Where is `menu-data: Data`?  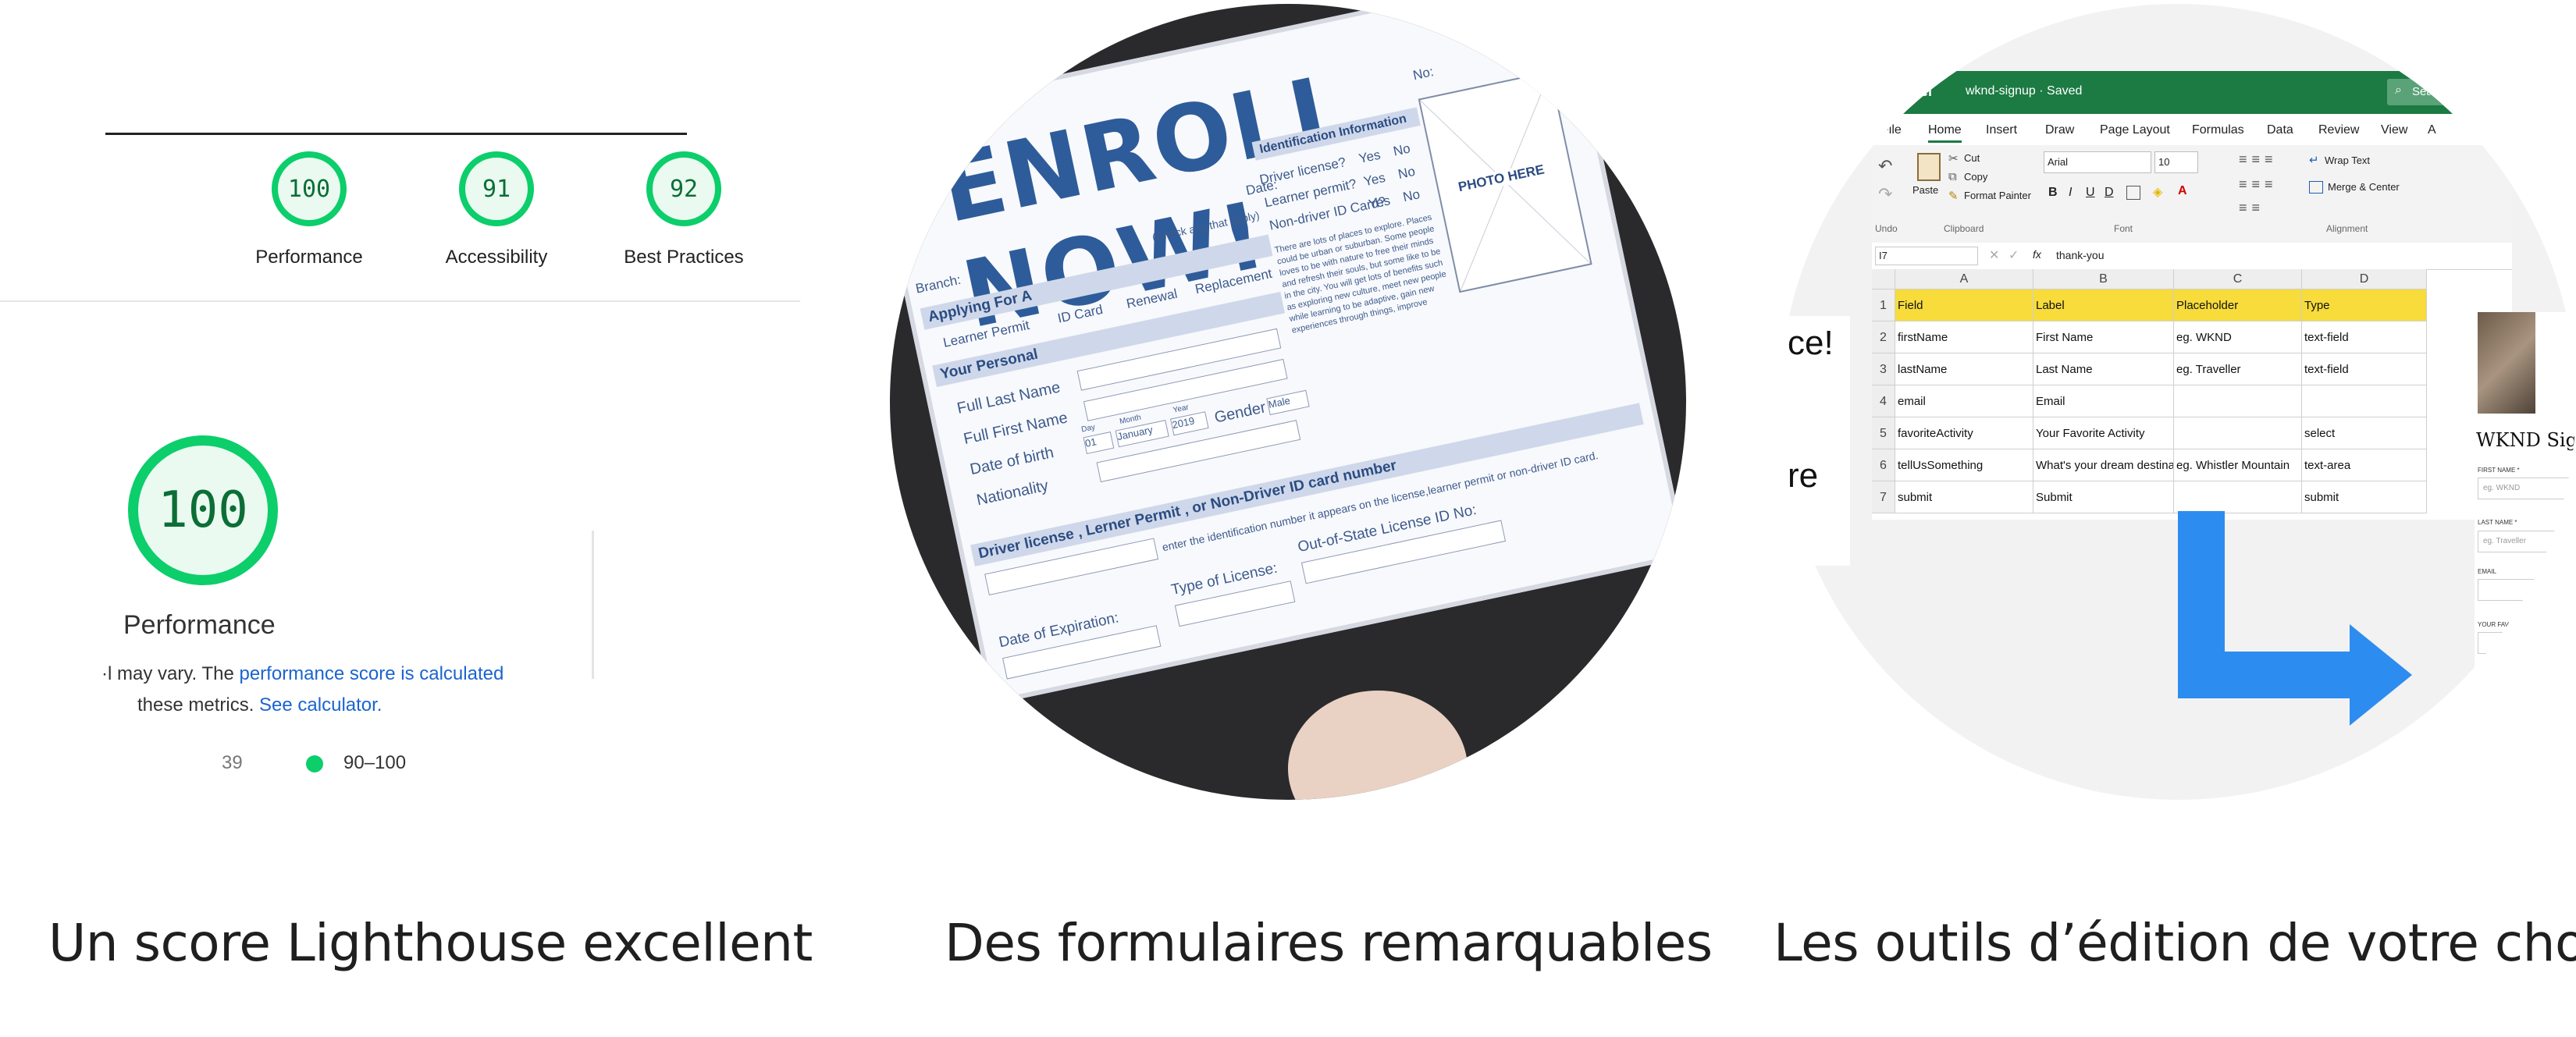
menu-data: Data is located at coordinates (2280, 130).